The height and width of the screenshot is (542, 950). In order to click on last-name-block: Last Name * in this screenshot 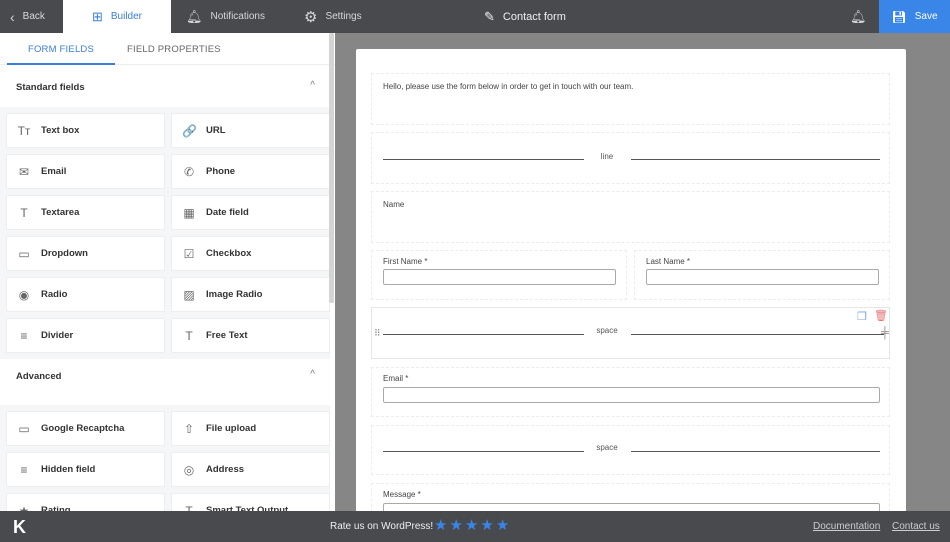, I will do `click(762, 275)`.